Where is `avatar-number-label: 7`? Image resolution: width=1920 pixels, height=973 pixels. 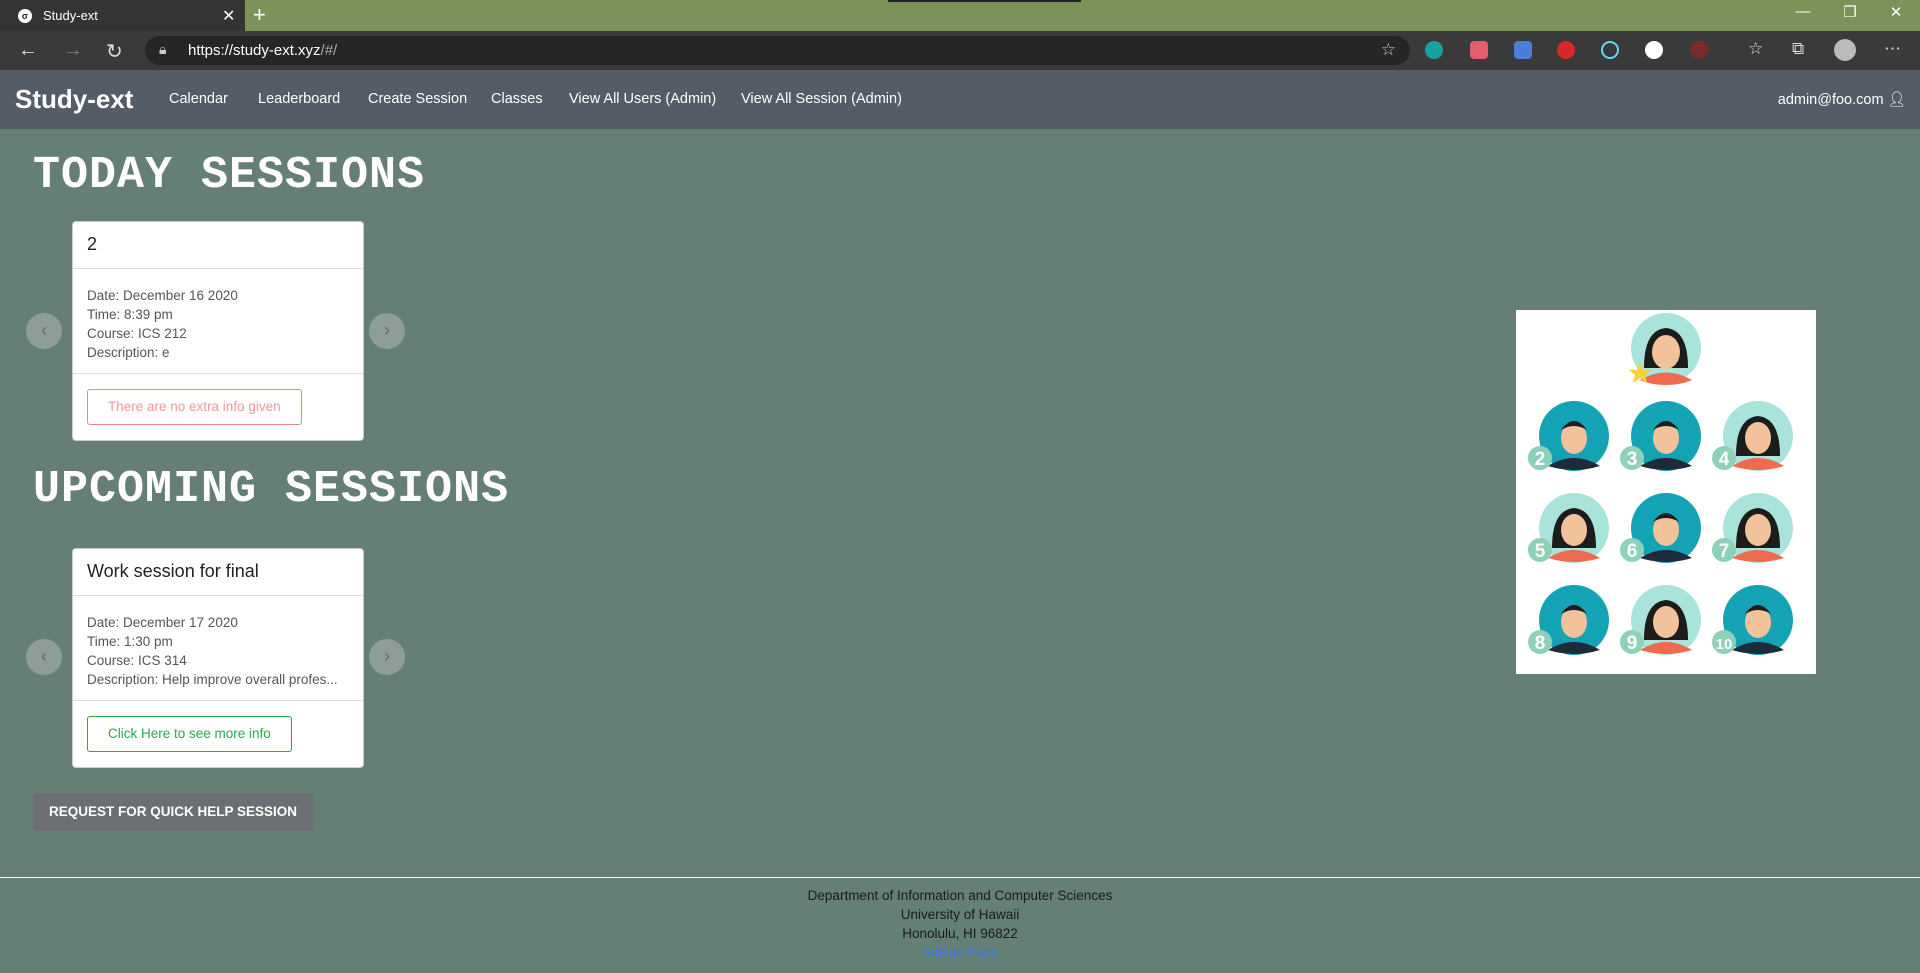
avatar-number-label: 7 is located at coordinates (1724, 551).